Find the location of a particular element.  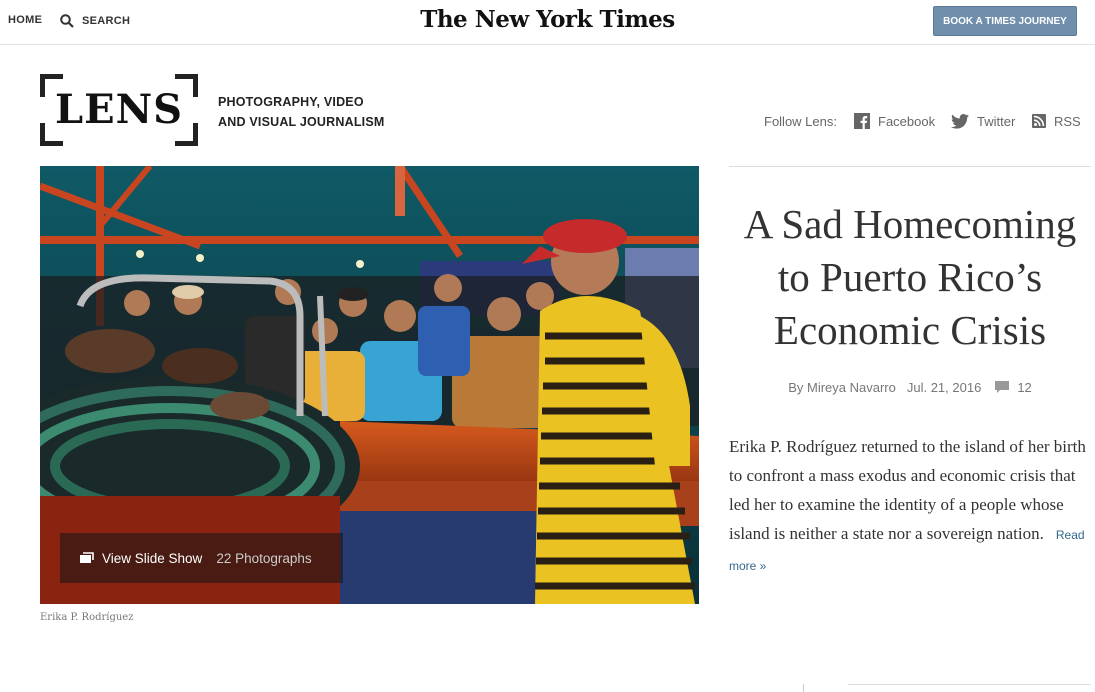

search-button: SEARCH is located at coordinates (95, 21).